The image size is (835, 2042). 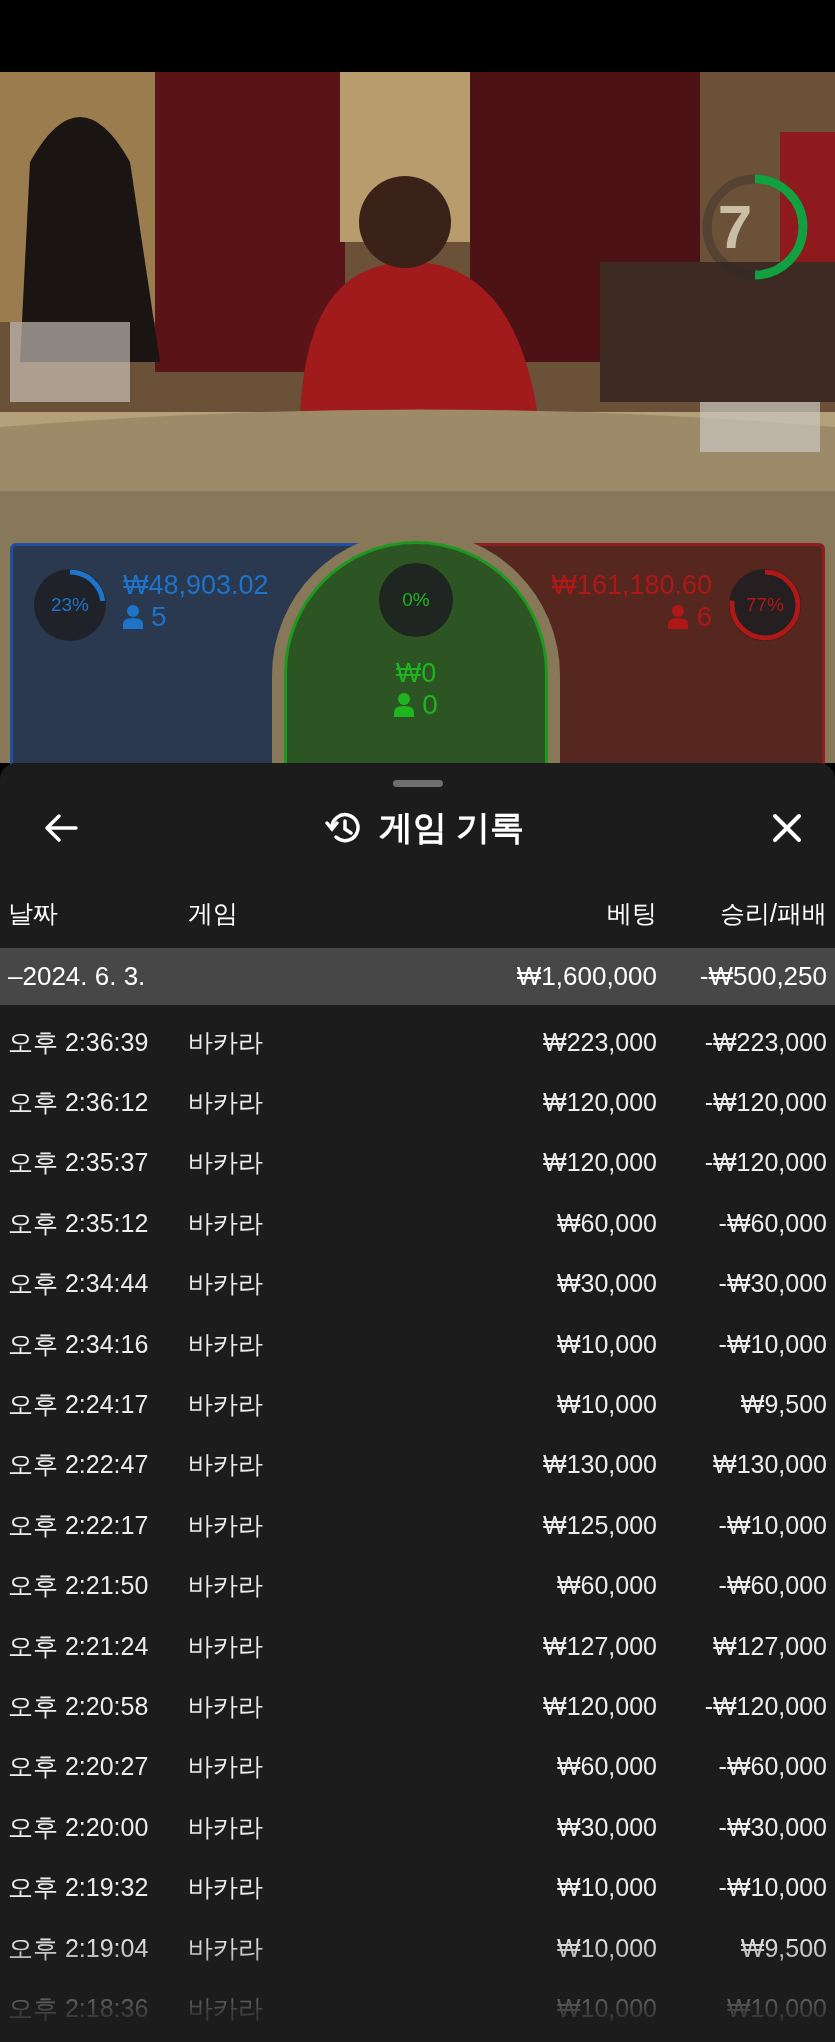 What do you see at coordinates (631, 585) in the screenshot?
I see `bet-amount: ₩161,180.60` at bounding box center [631, 585].